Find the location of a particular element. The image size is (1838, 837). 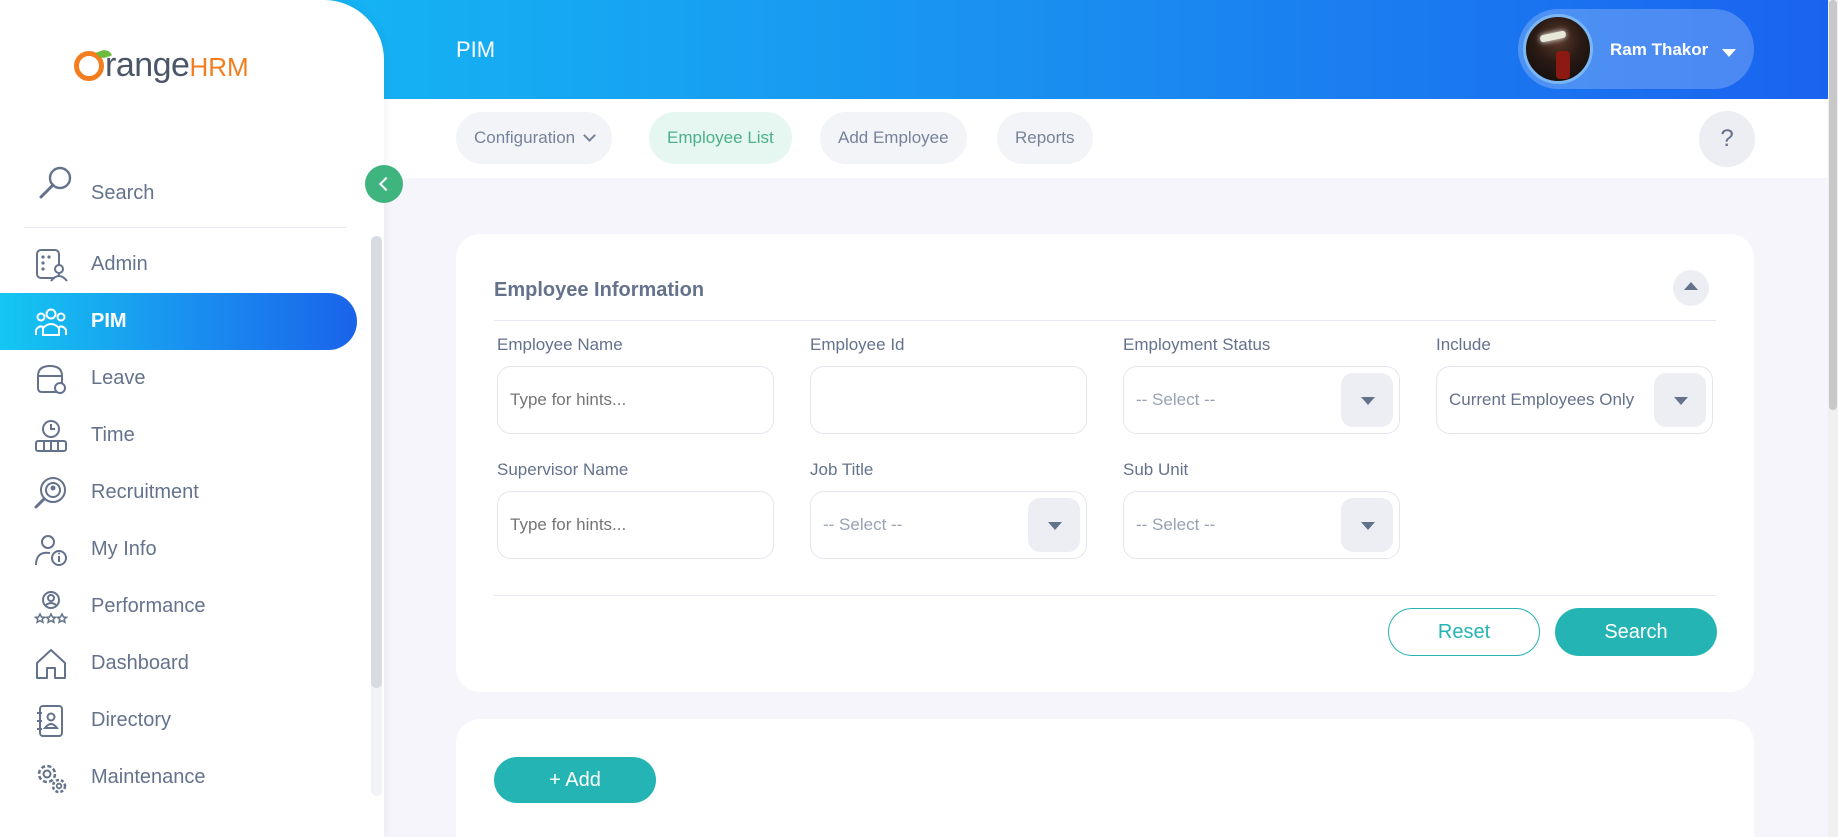

sidebar-item-label: Admin is located at coordinates (119, 264).